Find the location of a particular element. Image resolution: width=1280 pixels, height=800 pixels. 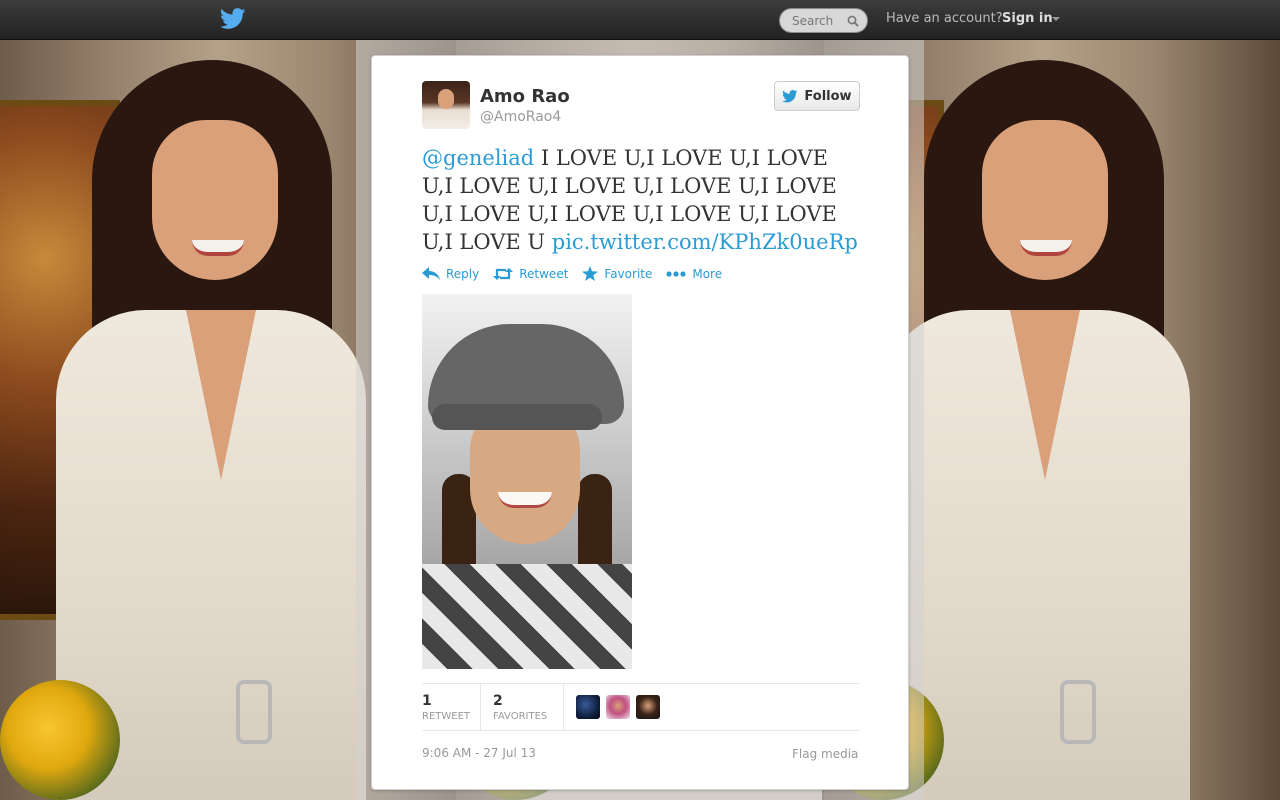

author-name: Amo Rao is located at coordinates (525, 96).